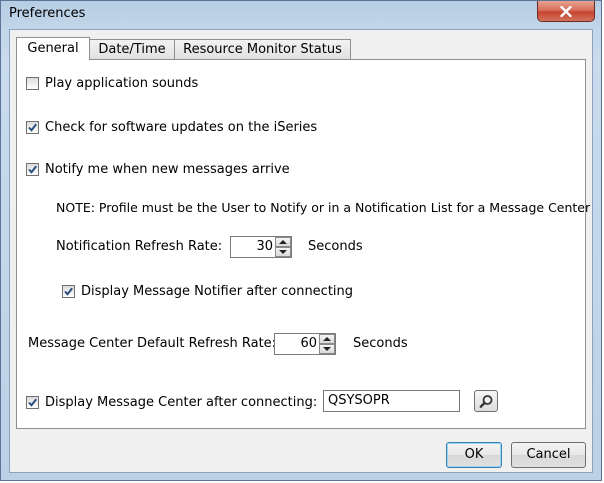 Image resolution: width=604 pixels, height=483 pixels. I want to click on notification-refresh-unit: Seconds, so click(335, 246).